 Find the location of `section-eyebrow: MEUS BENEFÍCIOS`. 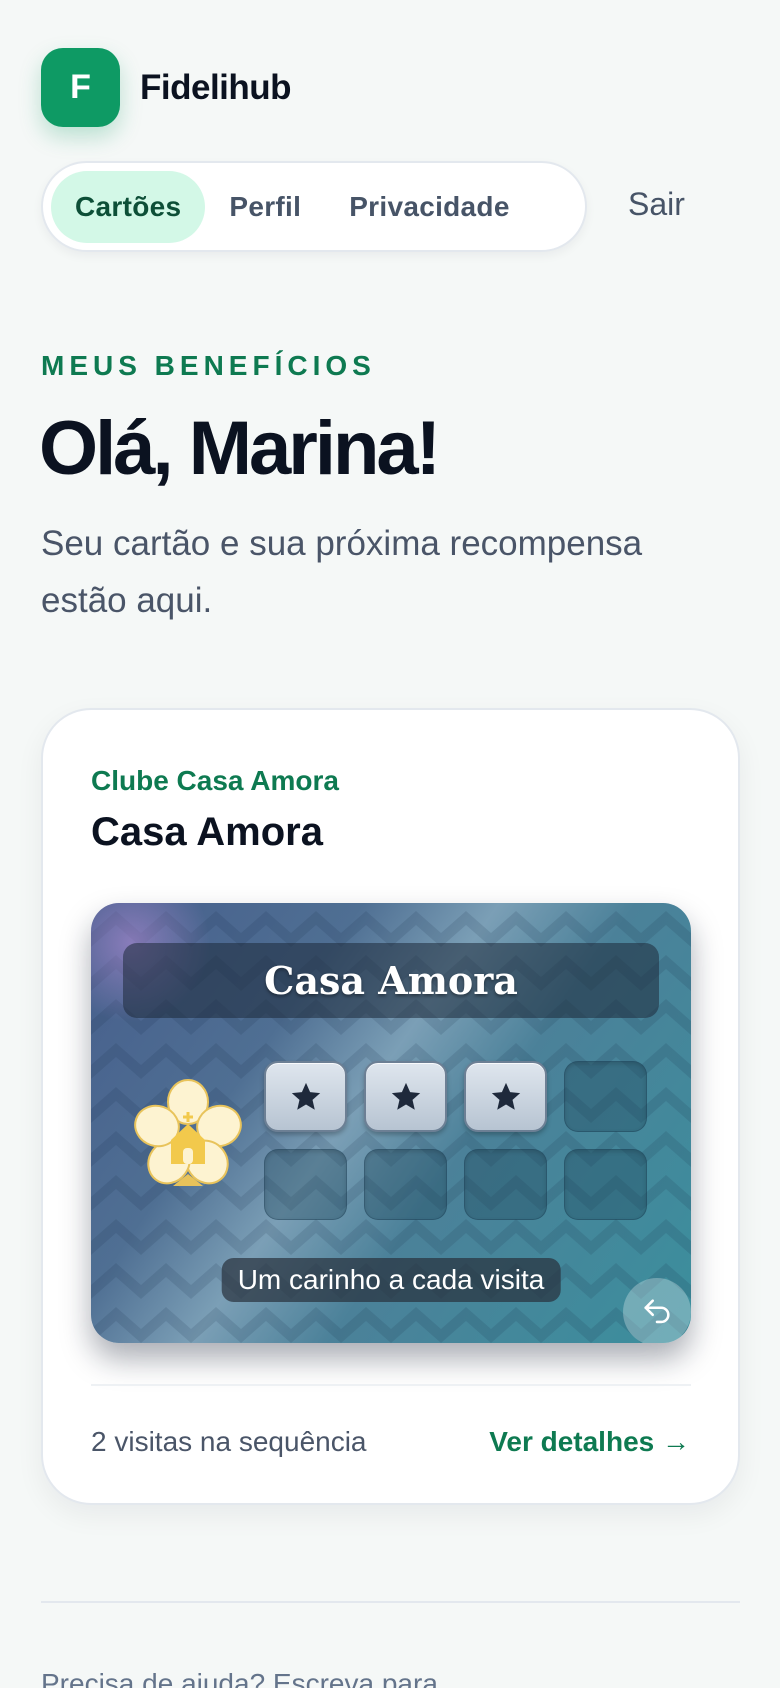

section-eyebrow: MEUS BENEFÍCIOS is located at coordinates (208, 365).